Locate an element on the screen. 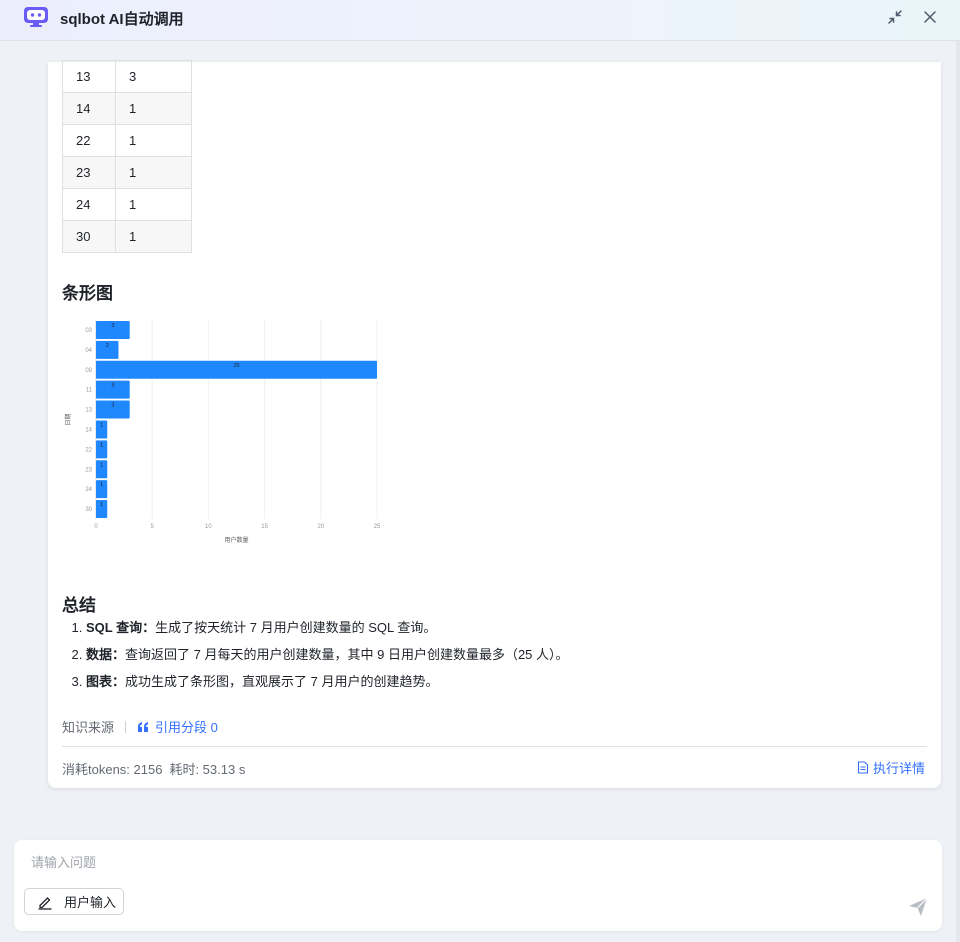 Image resolution: width=960 pixels, height=942 pixels. knowledge-source-row: 知识来源 引用分段 0 is located at coordinates (140, 726).